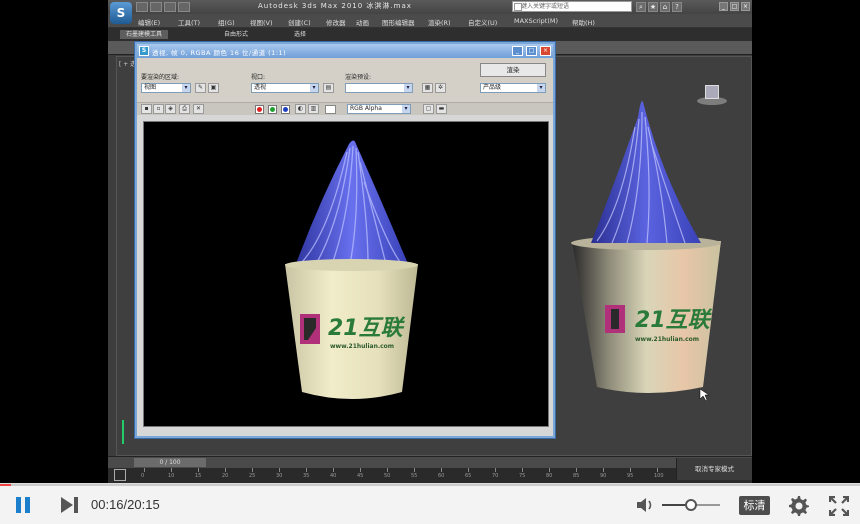  Describe the element at coordinates (387, 476) in the screenshot. I see `timeline-tick-label: 50` at that location.